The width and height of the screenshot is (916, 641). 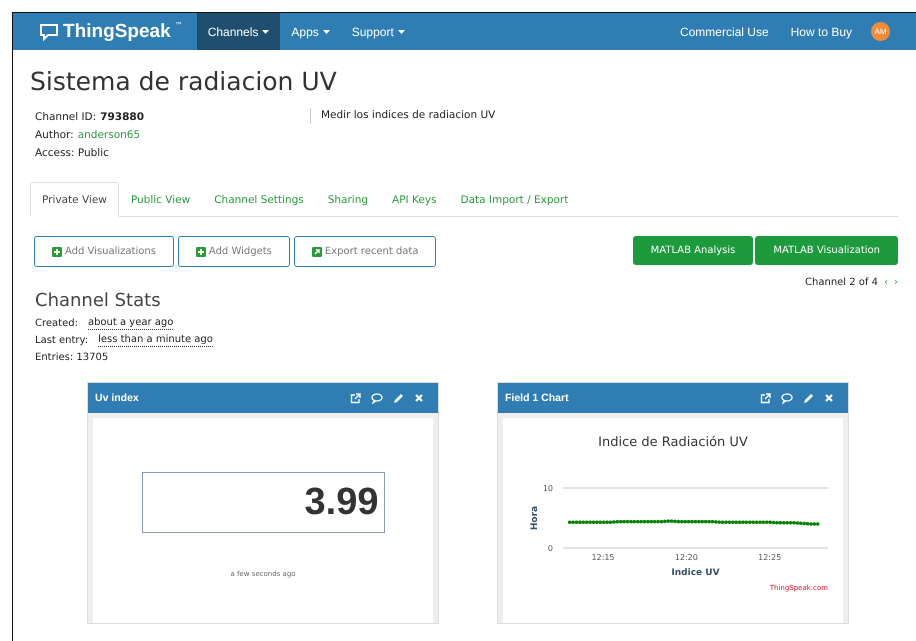 I want to click on tab: Sharing, so click(x=348, y=199).